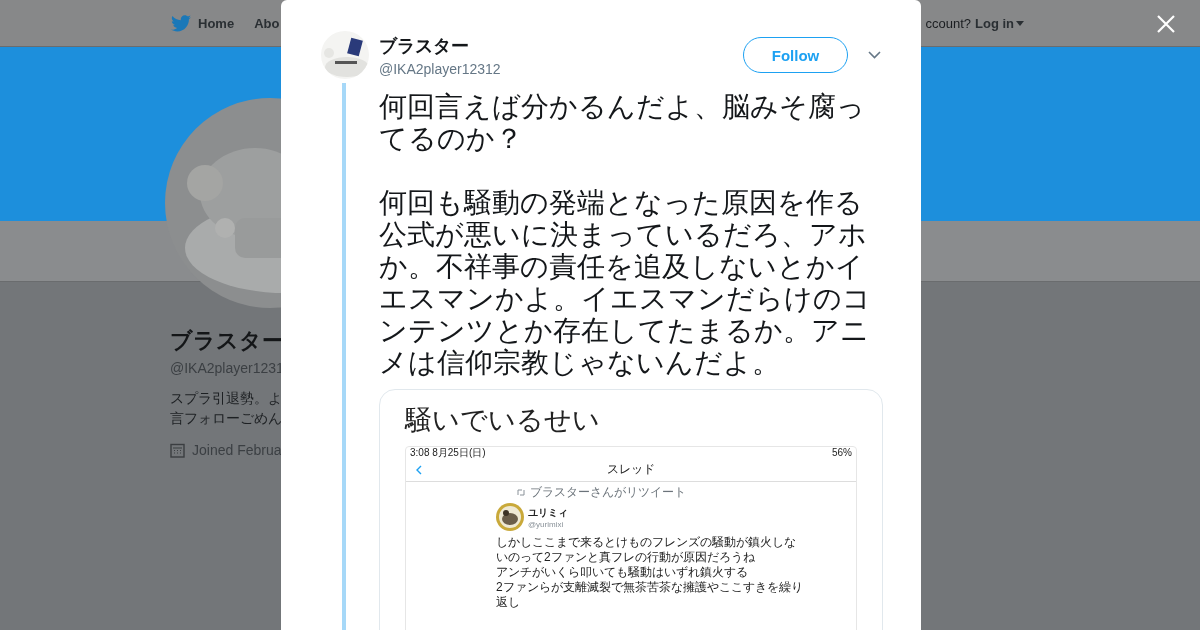  What do you see at coordinates (646, 542) in the screenshot?
I see `tweet-text-line: しかしここまで来るとけものフレンズの騒動が鎮火しな` at bounding box center [646, 542].